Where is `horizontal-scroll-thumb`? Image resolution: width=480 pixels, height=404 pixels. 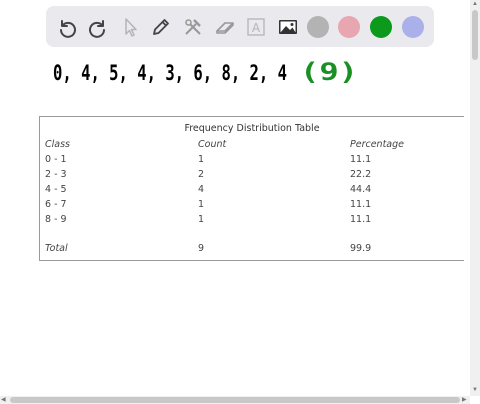
horizontal-scroll-thumb is located at coordinates (235, 400).